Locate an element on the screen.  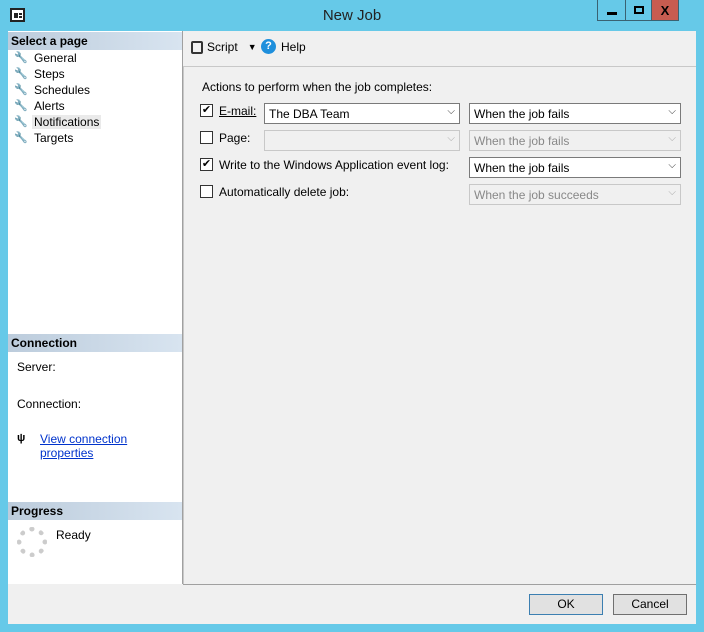
toolbar: Script ▼ ? Help is located at coordinates (439, 49).